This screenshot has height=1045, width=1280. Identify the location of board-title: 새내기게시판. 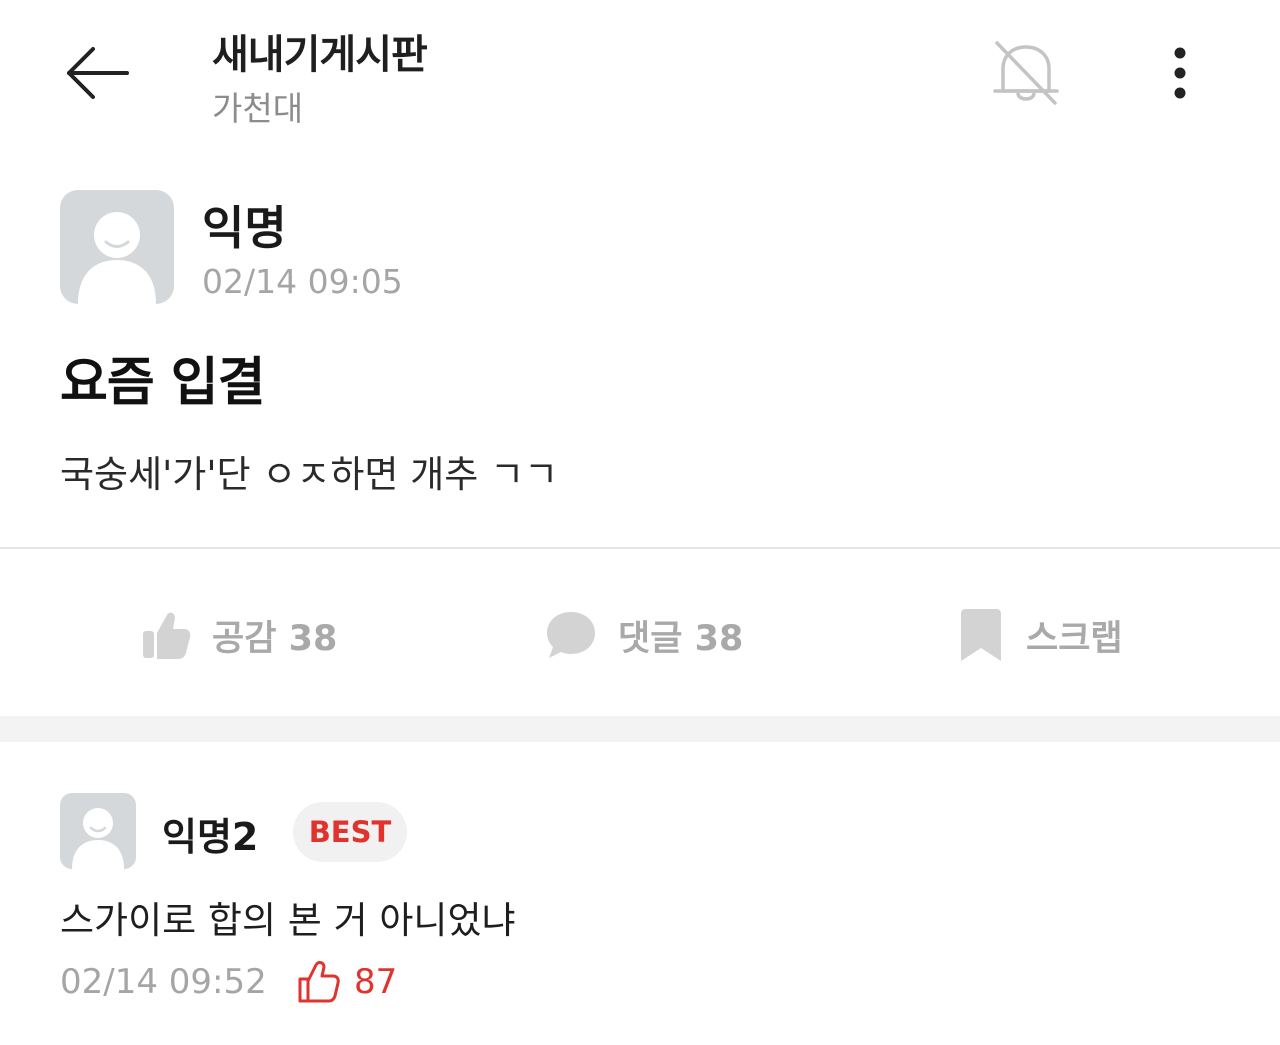
(320, 55).